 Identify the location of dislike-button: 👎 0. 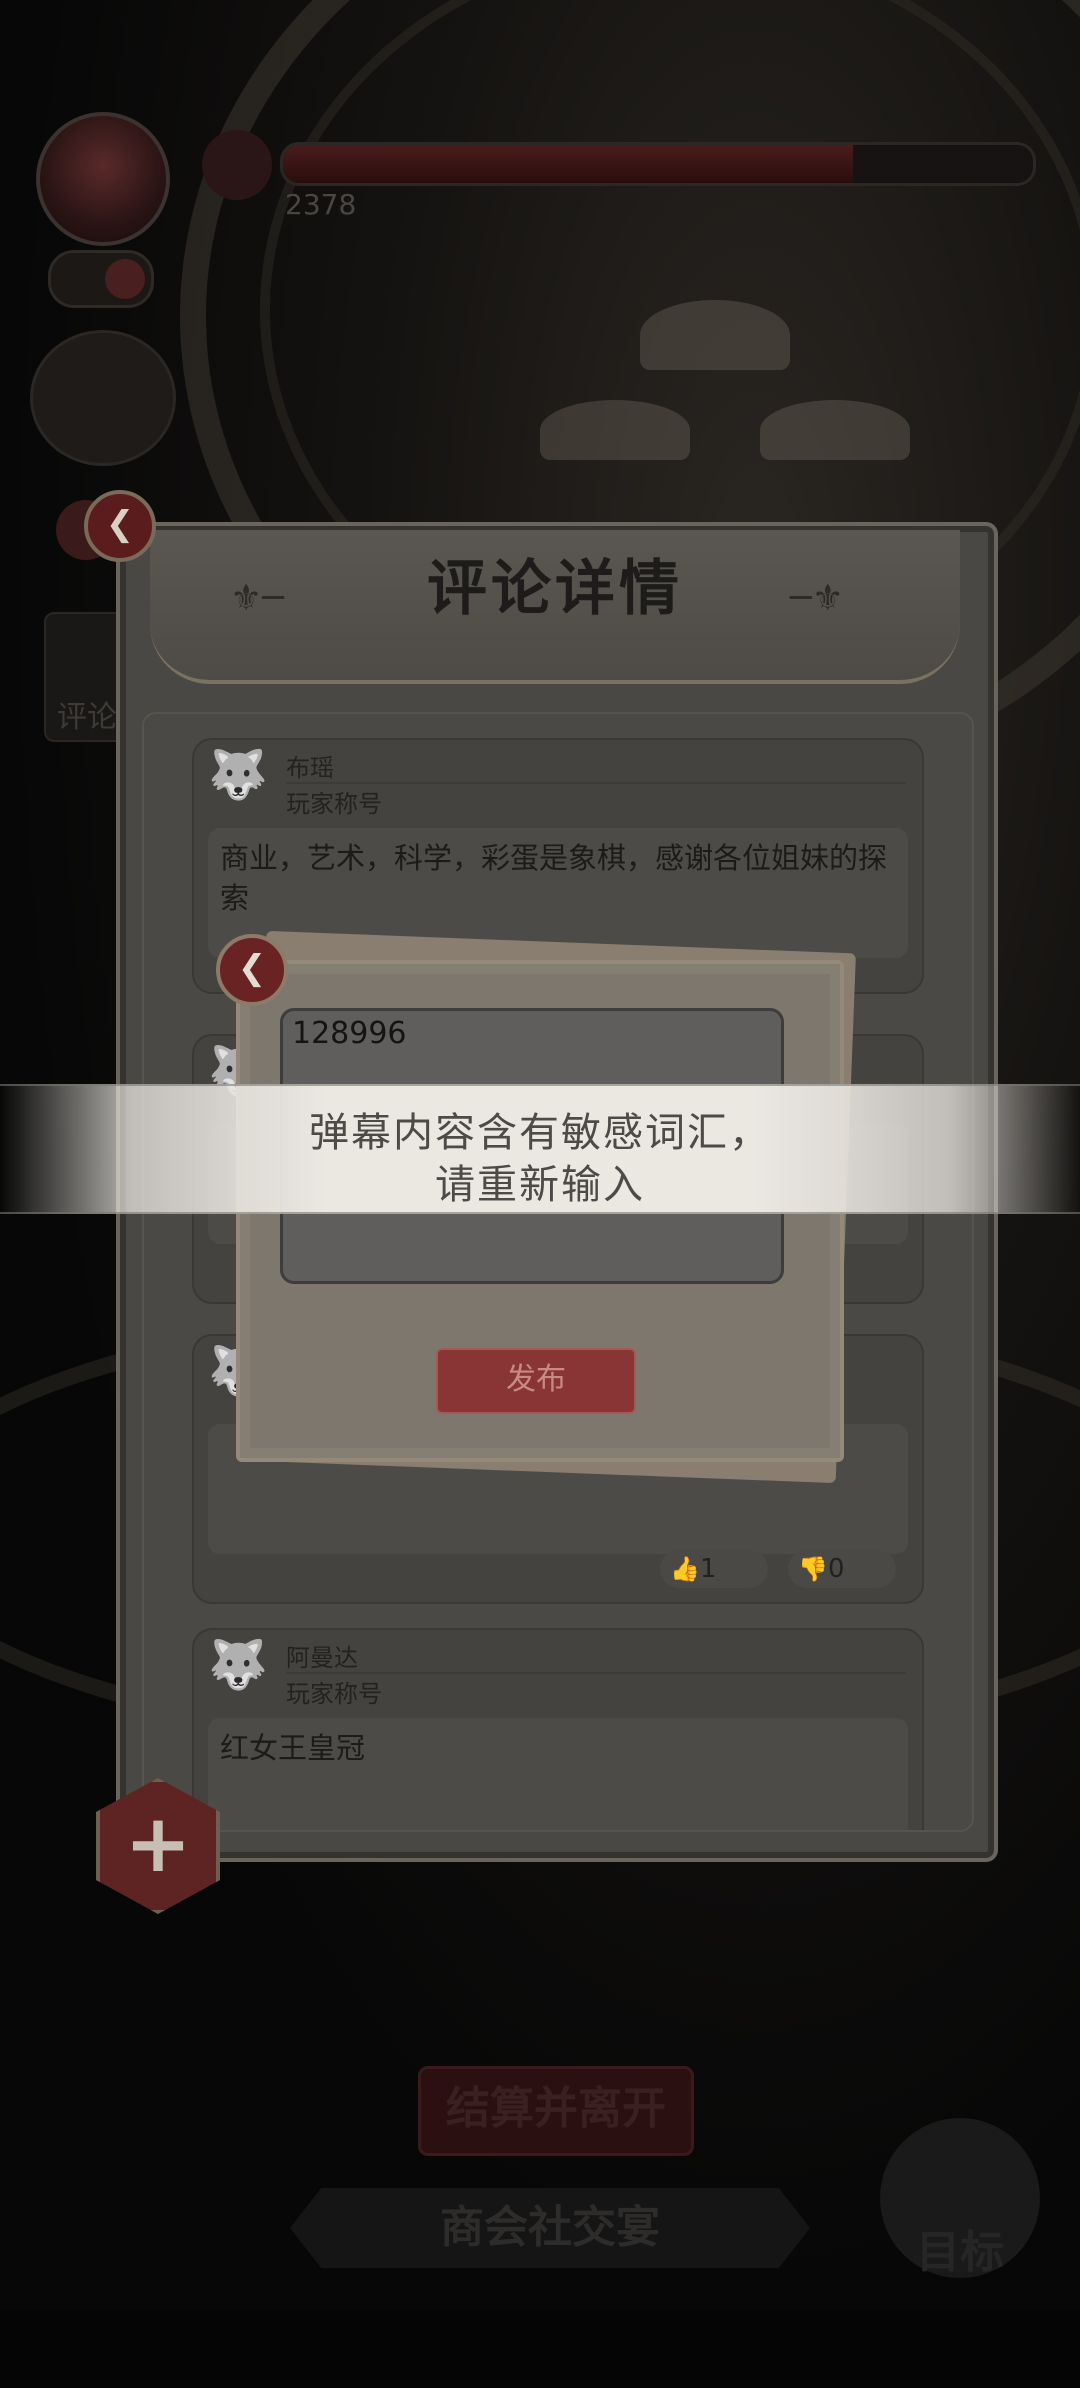
(842, 1569).